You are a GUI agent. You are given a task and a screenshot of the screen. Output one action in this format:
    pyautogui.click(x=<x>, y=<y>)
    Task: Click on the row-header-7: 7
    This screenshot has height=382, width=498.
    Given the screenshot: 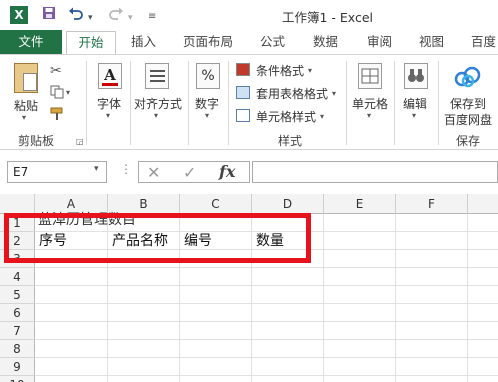 What is the action you would take?
    pyautogui.click(x=17, y=331)
    